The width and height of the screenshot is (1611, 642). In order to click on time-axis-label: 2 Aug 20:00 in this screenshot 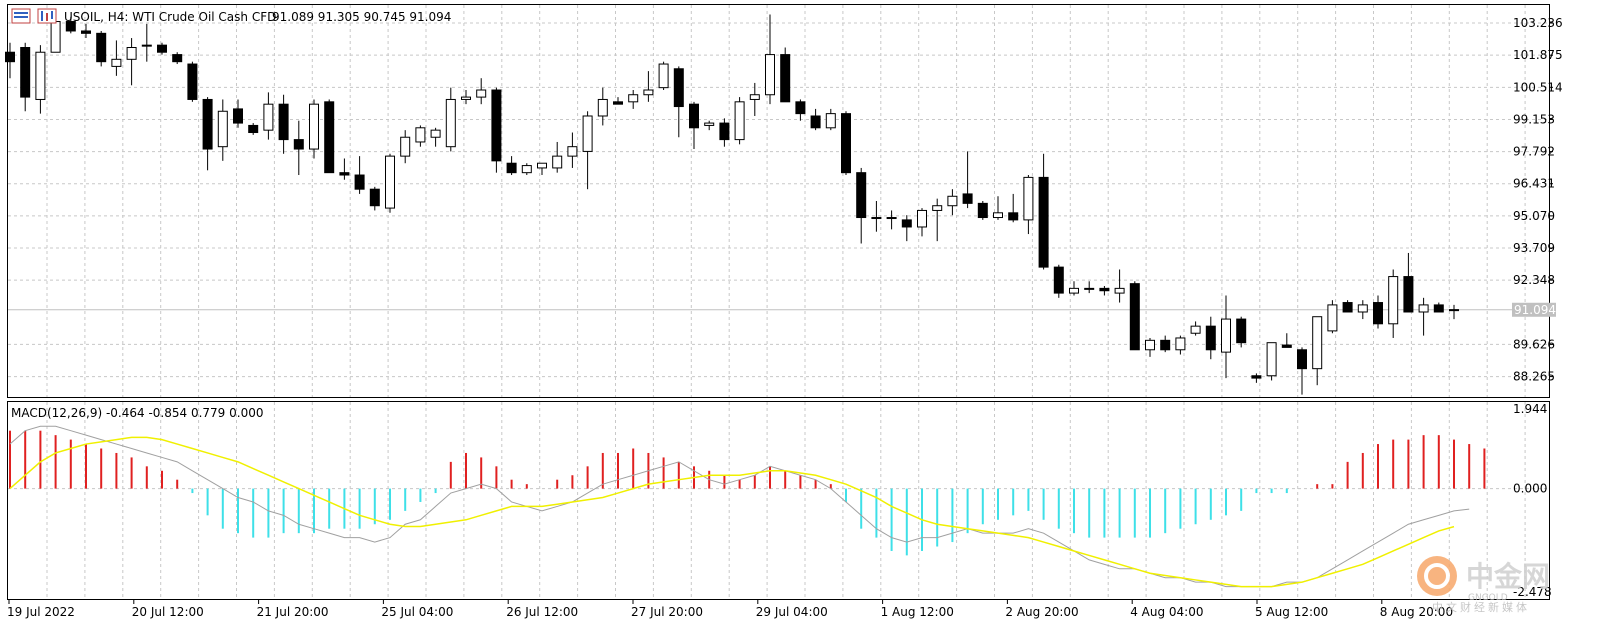, I will do `click(1041, 612)`.